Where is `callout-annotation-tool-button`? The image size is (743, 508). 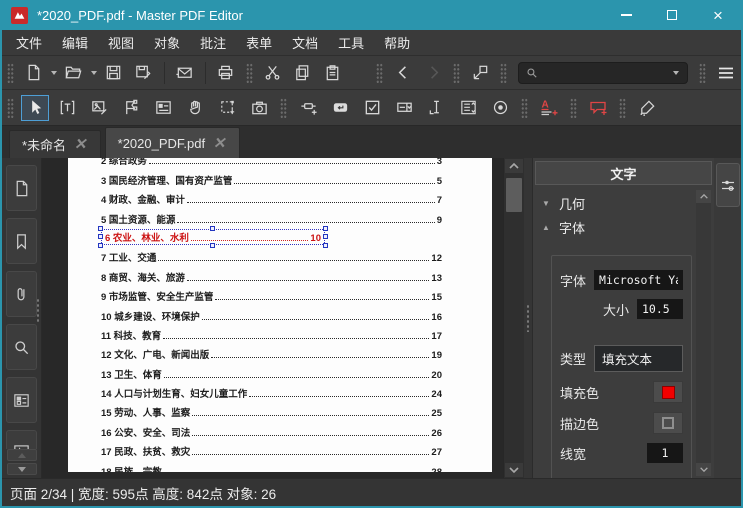 callout-annotation-tool-button is located at coordinates (598, 108).